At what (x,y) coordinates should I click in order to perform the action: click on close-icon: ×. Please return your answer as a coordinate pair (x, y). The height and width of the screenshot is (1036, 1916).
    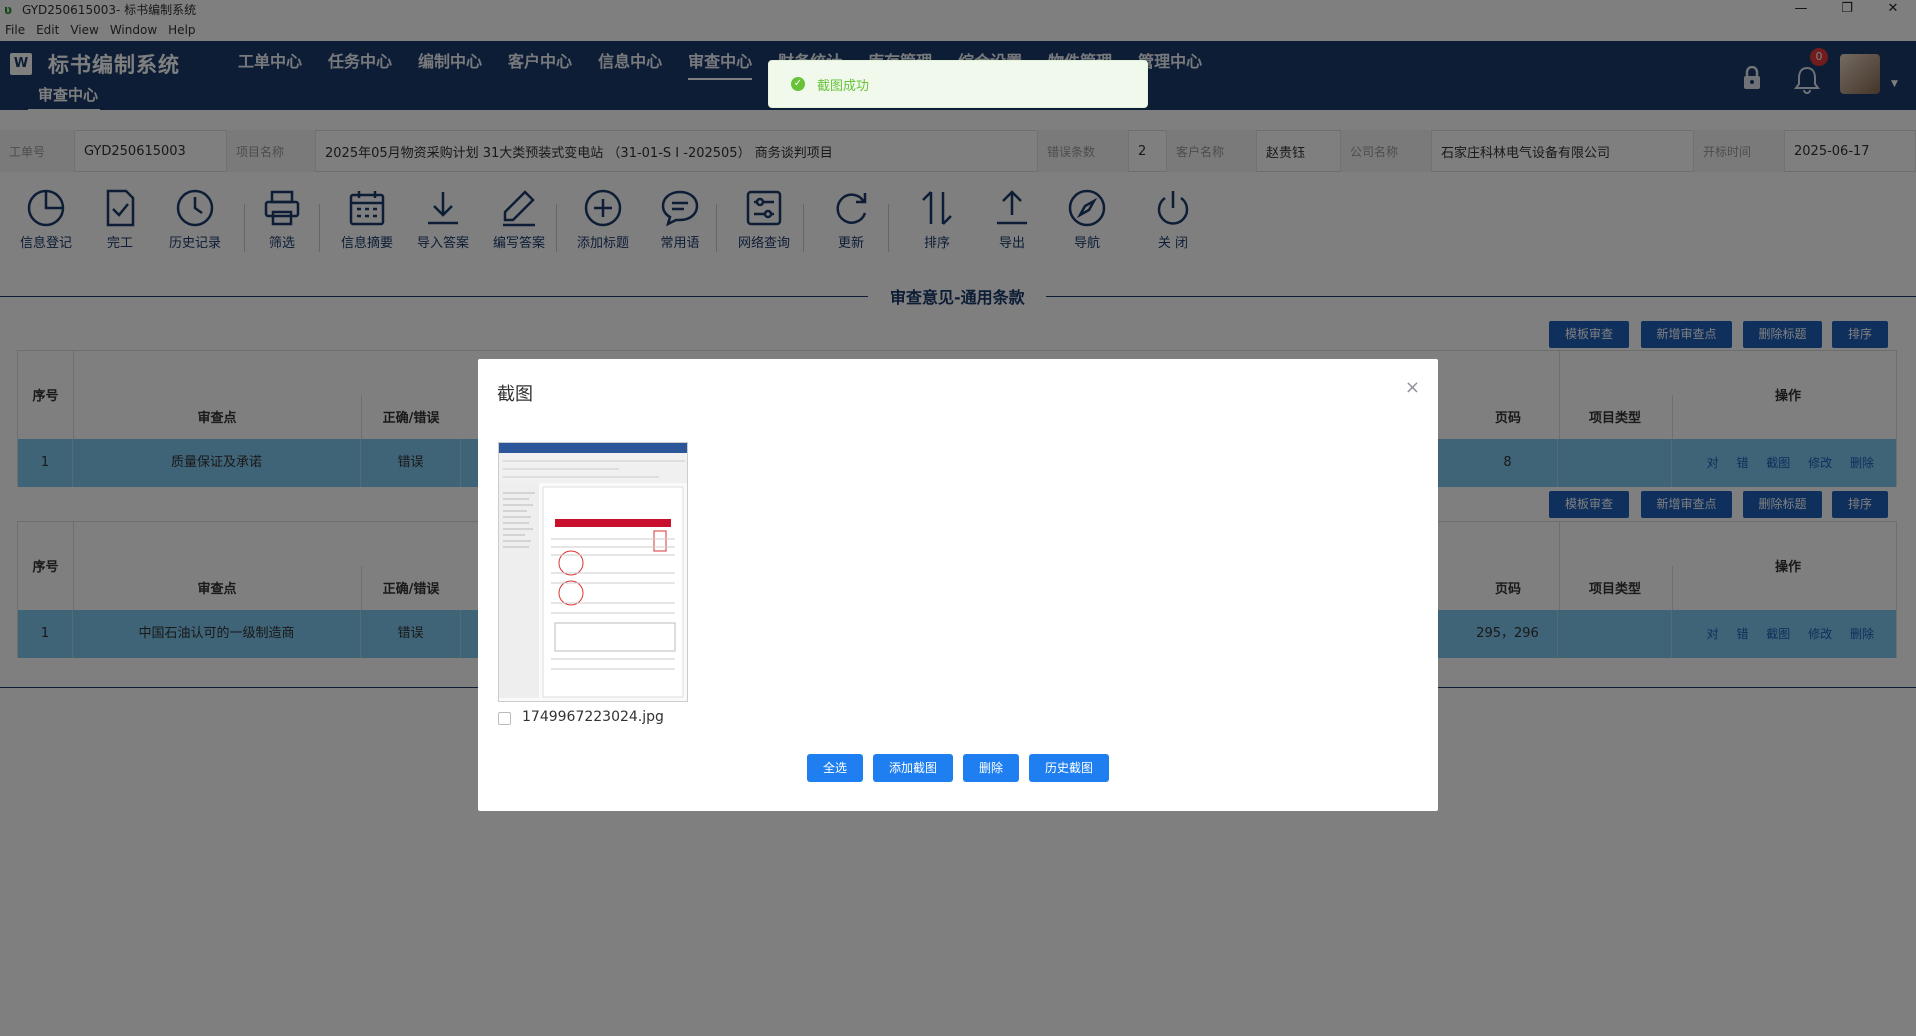
    Looking at the image, I should click on (1412, 387).